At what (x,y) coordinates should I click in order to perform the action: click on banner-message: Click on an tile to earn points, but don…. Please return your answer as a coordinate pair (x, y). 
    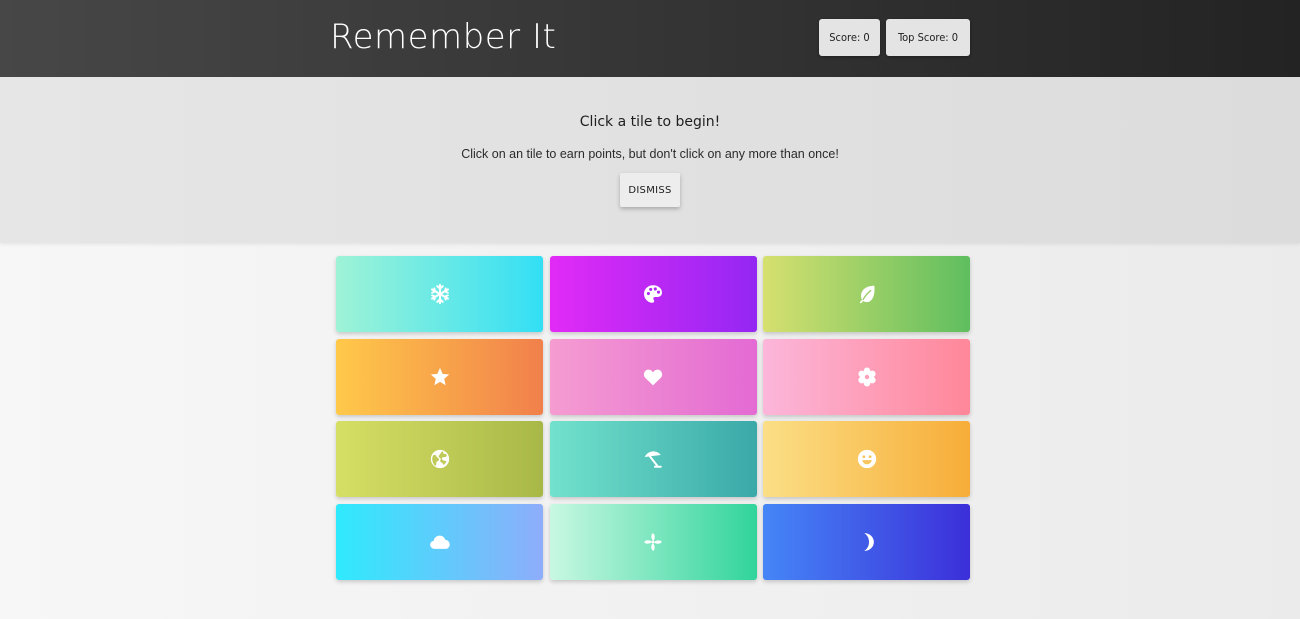
    Looking at the image, I should click on (650, 154).